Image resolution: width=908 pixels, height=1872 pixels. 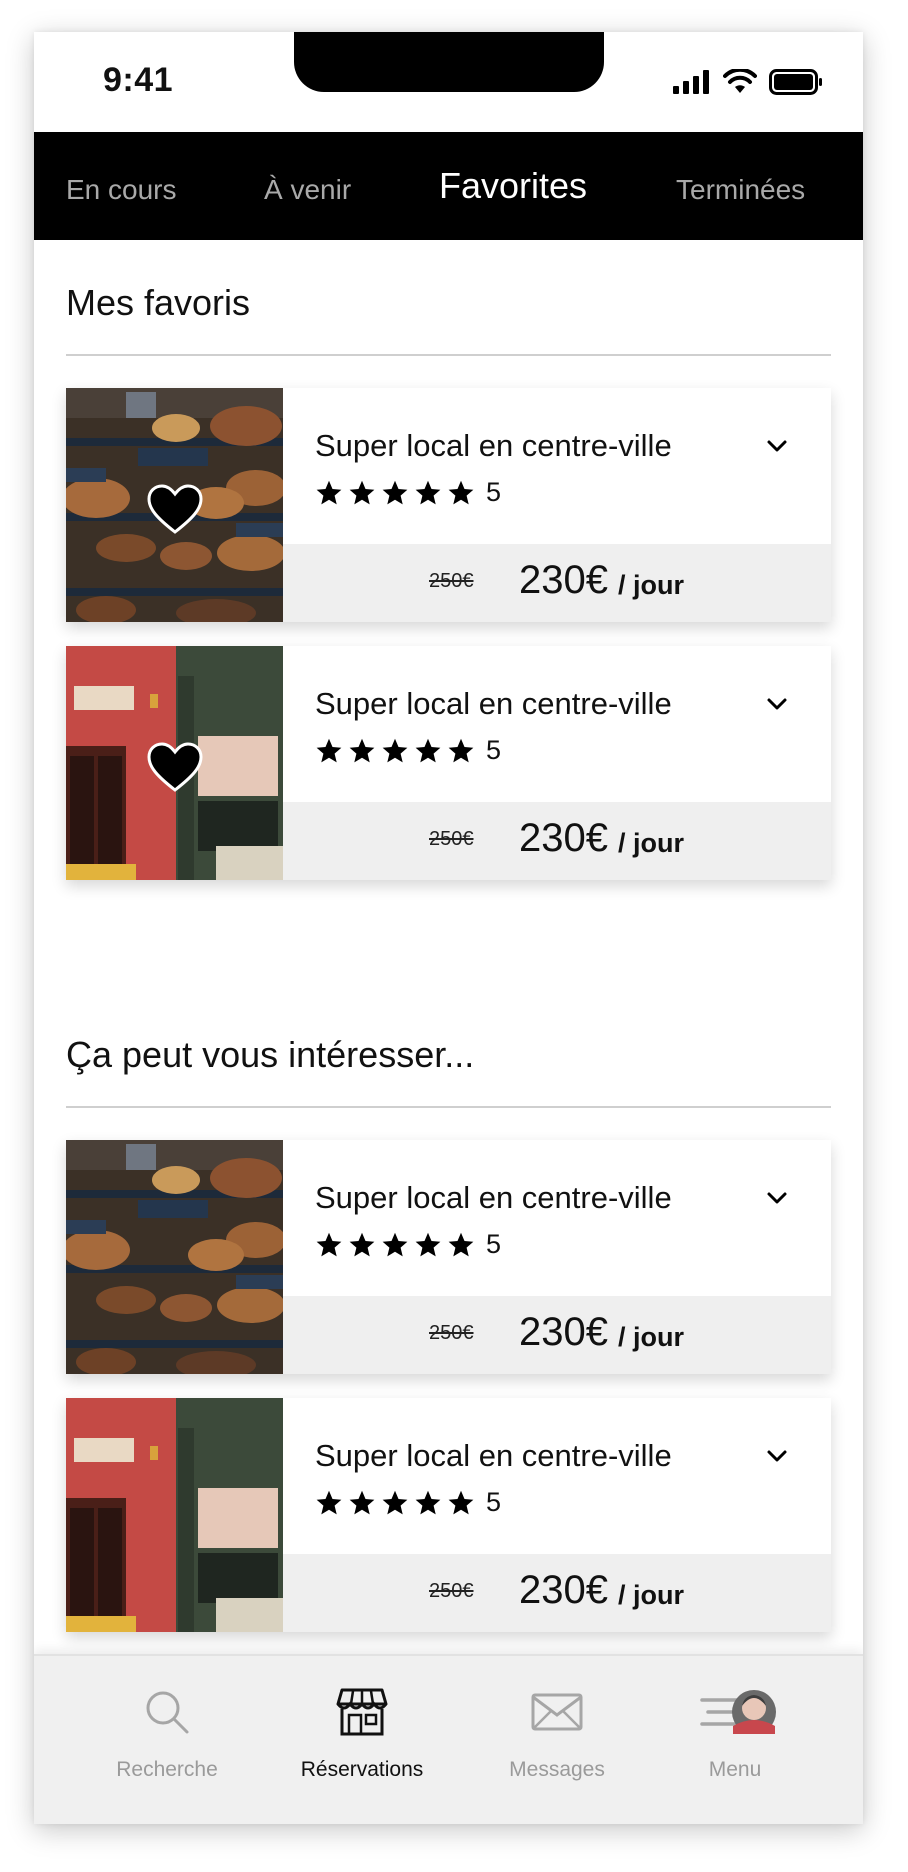 I want to click on tab-terminees: Terminées, so click(x=740, y=190).